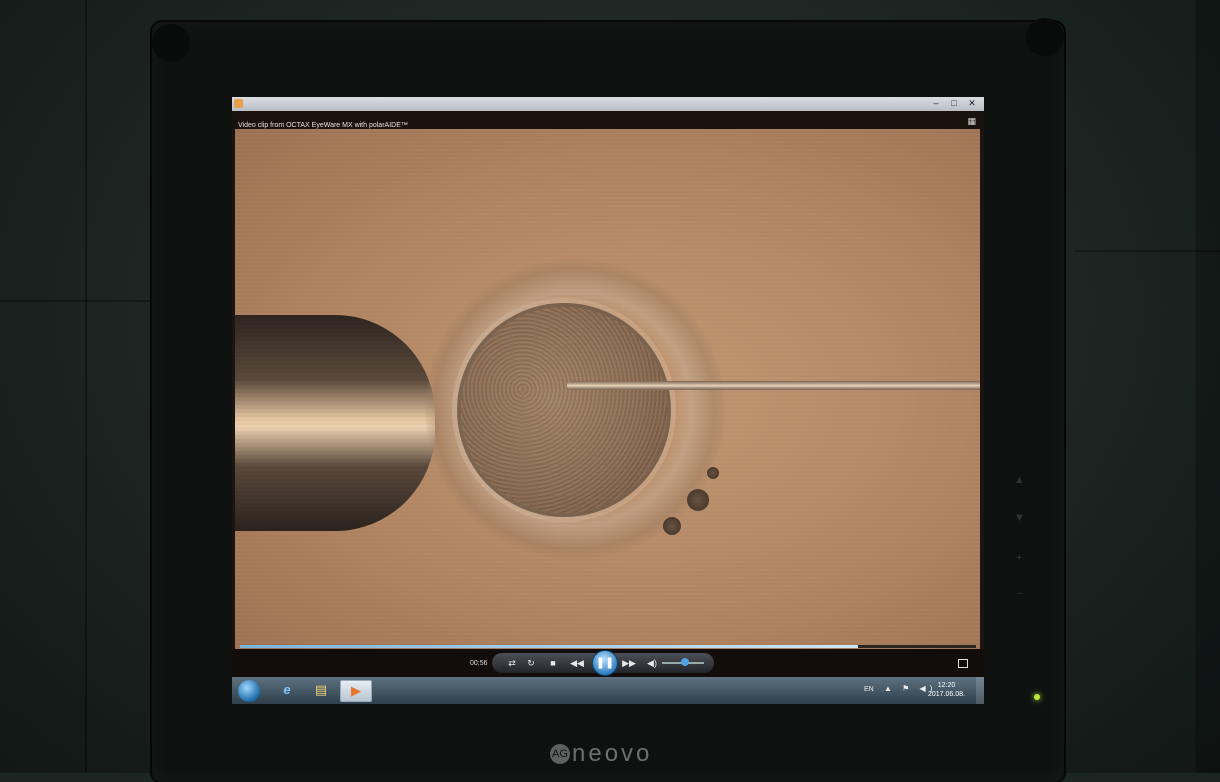  What do you see at coordinates (1040, 594) in the screenshot?
I see `monitor-minus-button: −` at bounding box center [1040, 594].